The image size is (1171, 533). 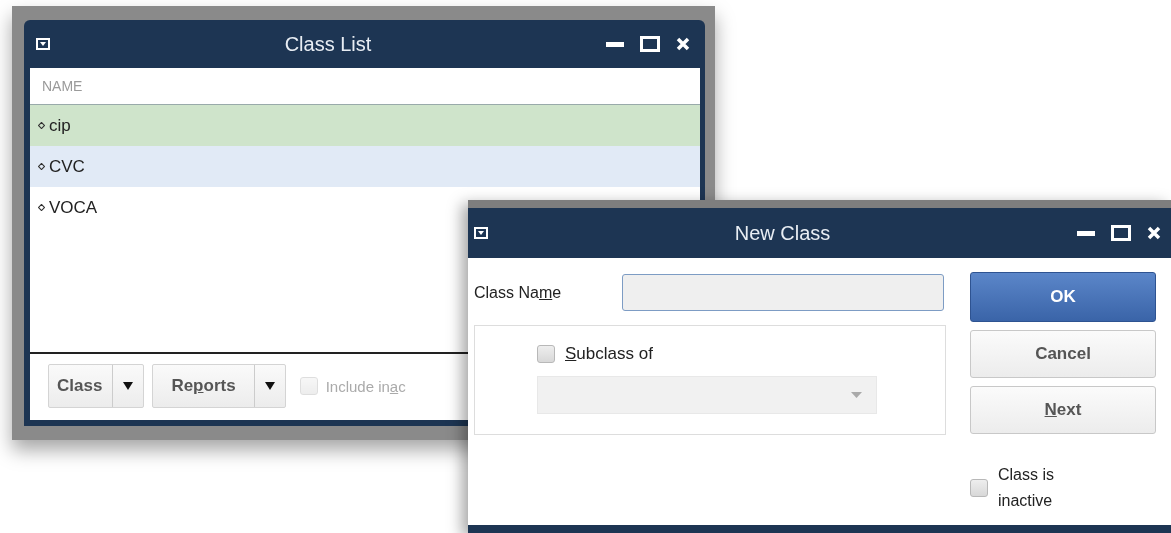 What do you see at coordinates (1063, 410) in the screenshot?
I see `dialog-button: Next` at bounding box center [1063, 410].